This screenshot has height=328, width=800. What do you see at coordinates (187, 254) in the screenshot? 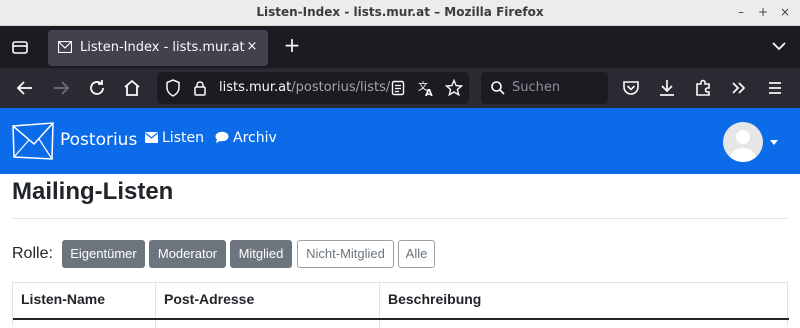
I see `role-moderator-button: Moderator` at bounding box center [187, 254].